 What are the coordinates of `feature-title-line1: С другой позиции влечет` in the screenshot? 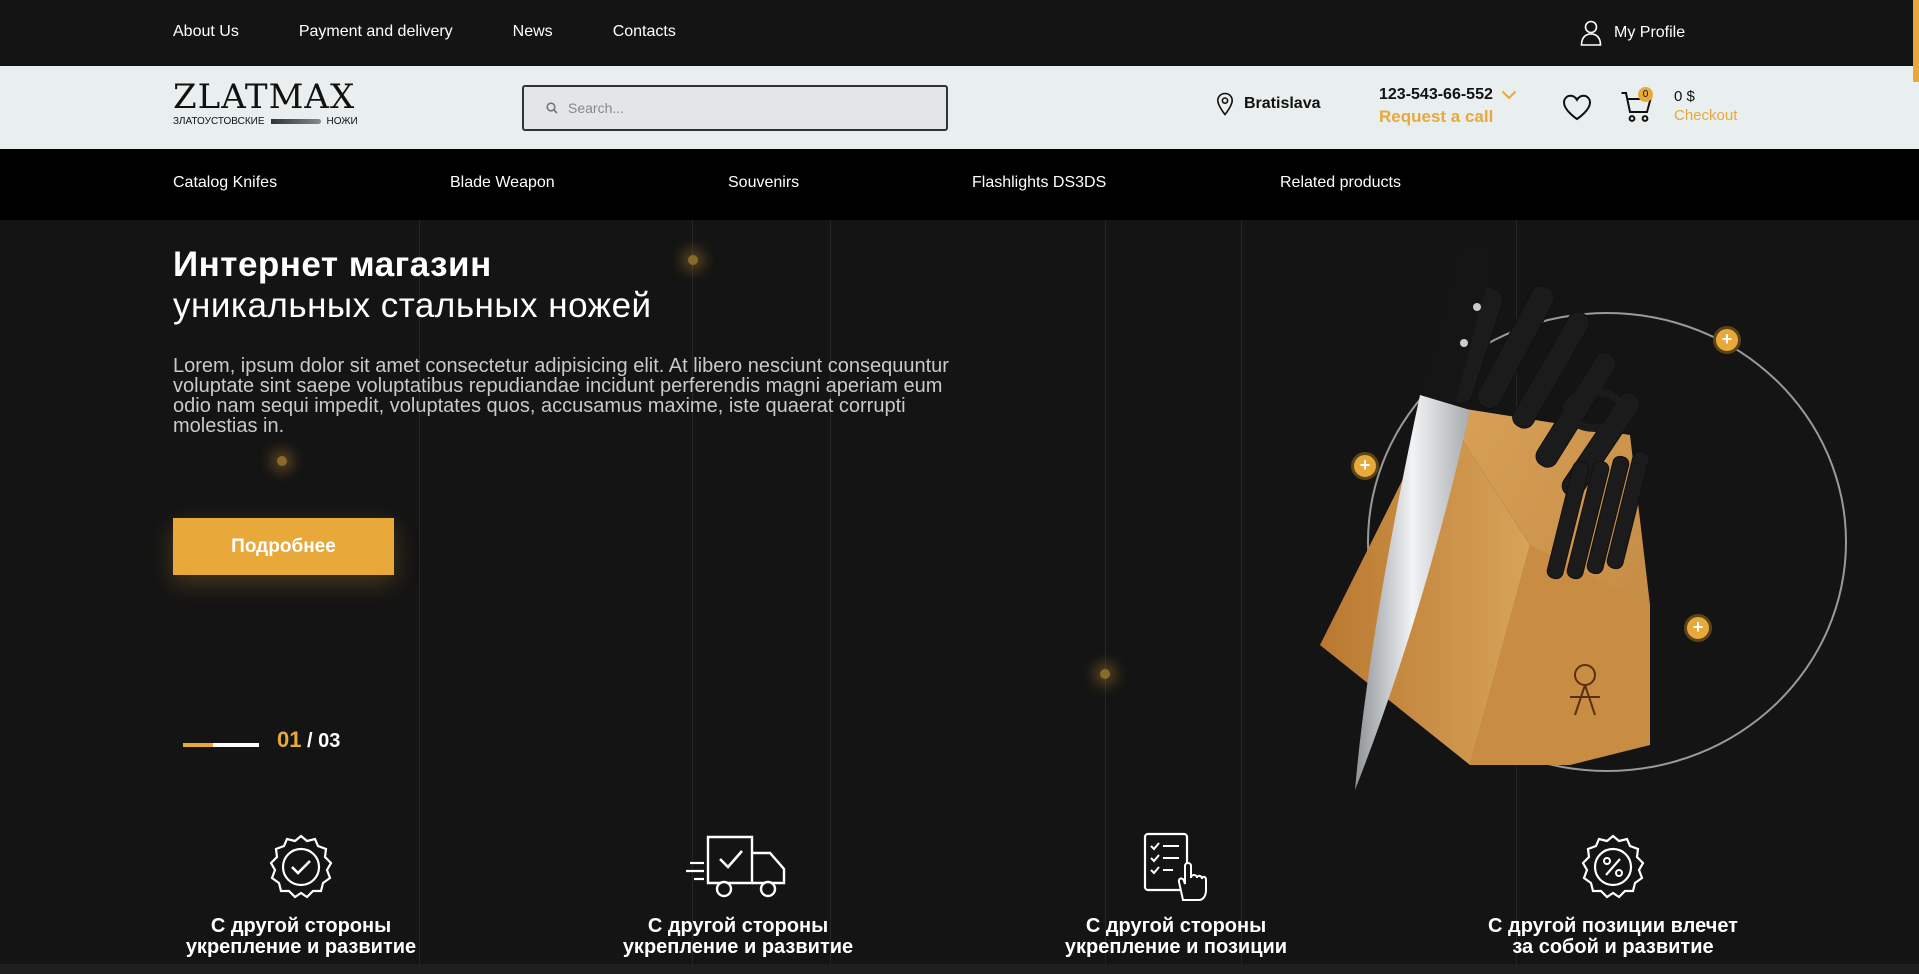 It's located at (1613, 926).